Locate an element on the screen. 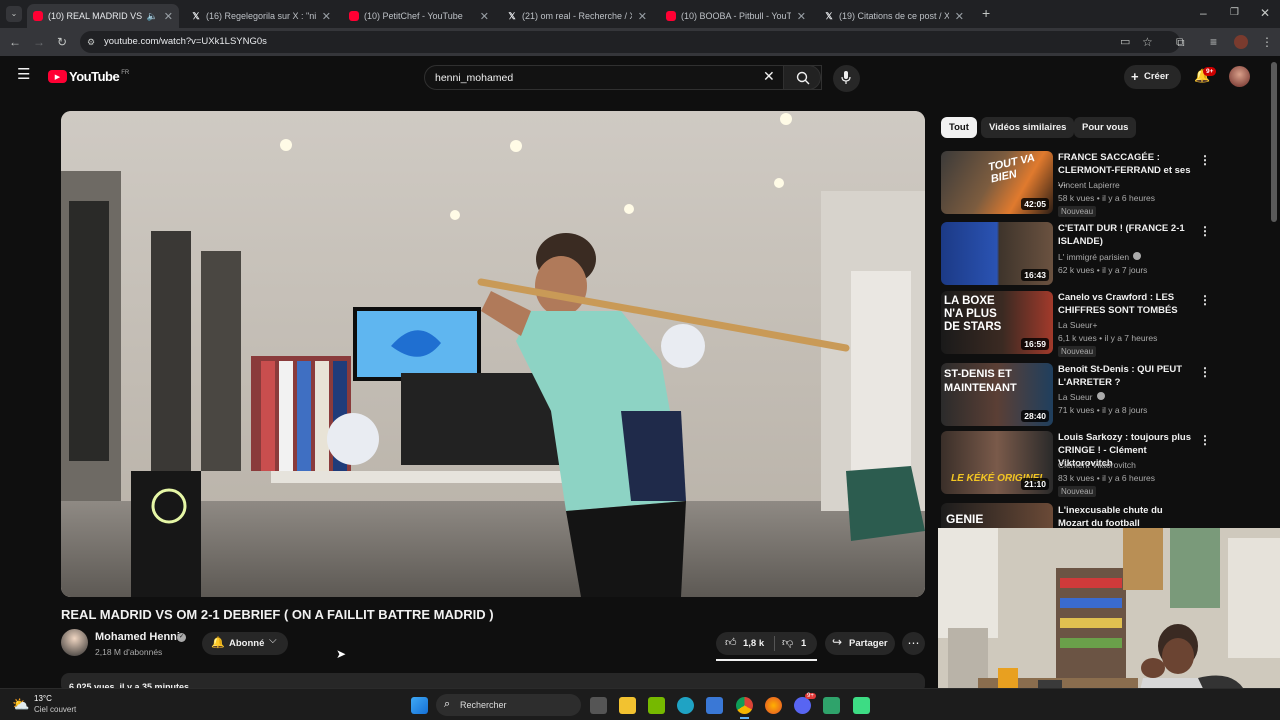 The width and height of the screenshot is (1280, 720). browser-tab: 𝕏 (21) om real - Recherche / X ✕ is located at coordinates (577, 16).